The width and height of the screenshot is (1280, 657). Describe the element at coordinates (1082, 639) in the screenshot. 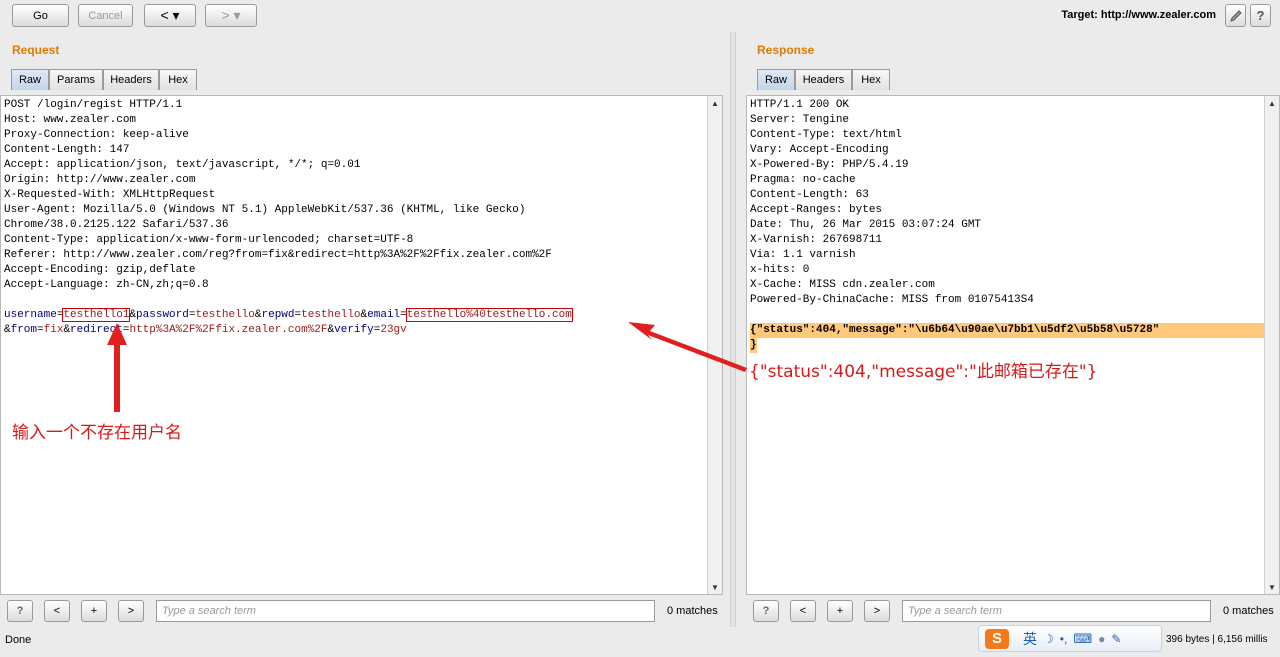

I see `keyboard-icon: ⌨` at that location.